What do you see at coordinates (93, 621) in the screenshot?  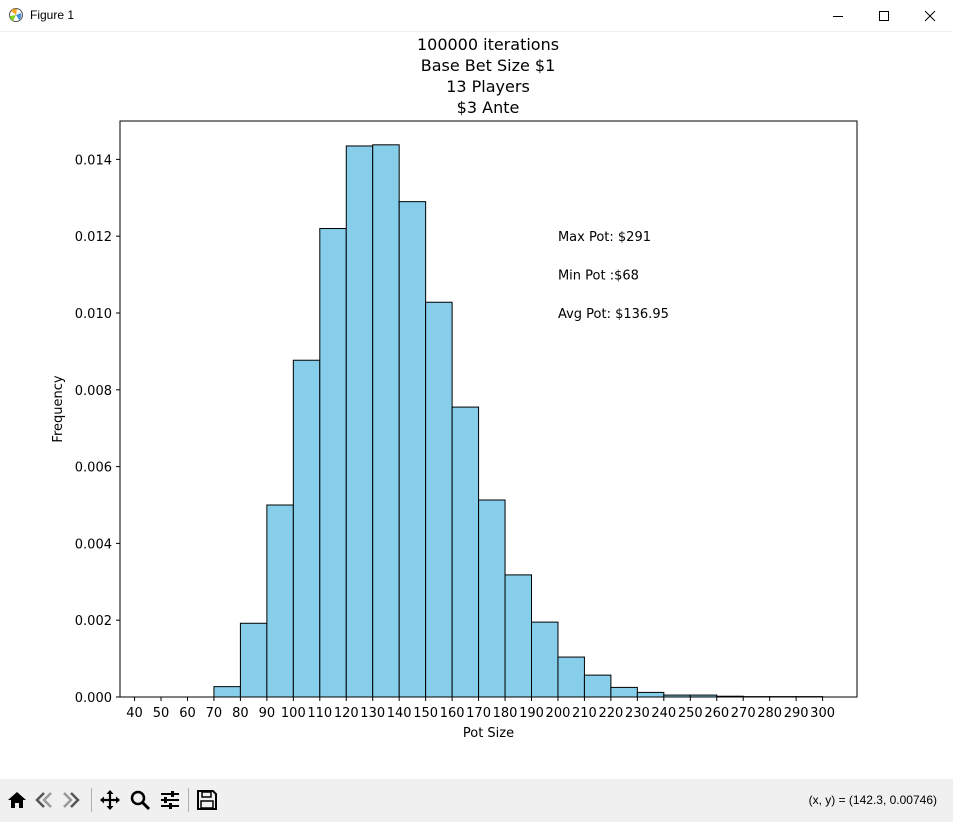 I see `y-tick-label: 0.002` at bounding box center [93, 621].